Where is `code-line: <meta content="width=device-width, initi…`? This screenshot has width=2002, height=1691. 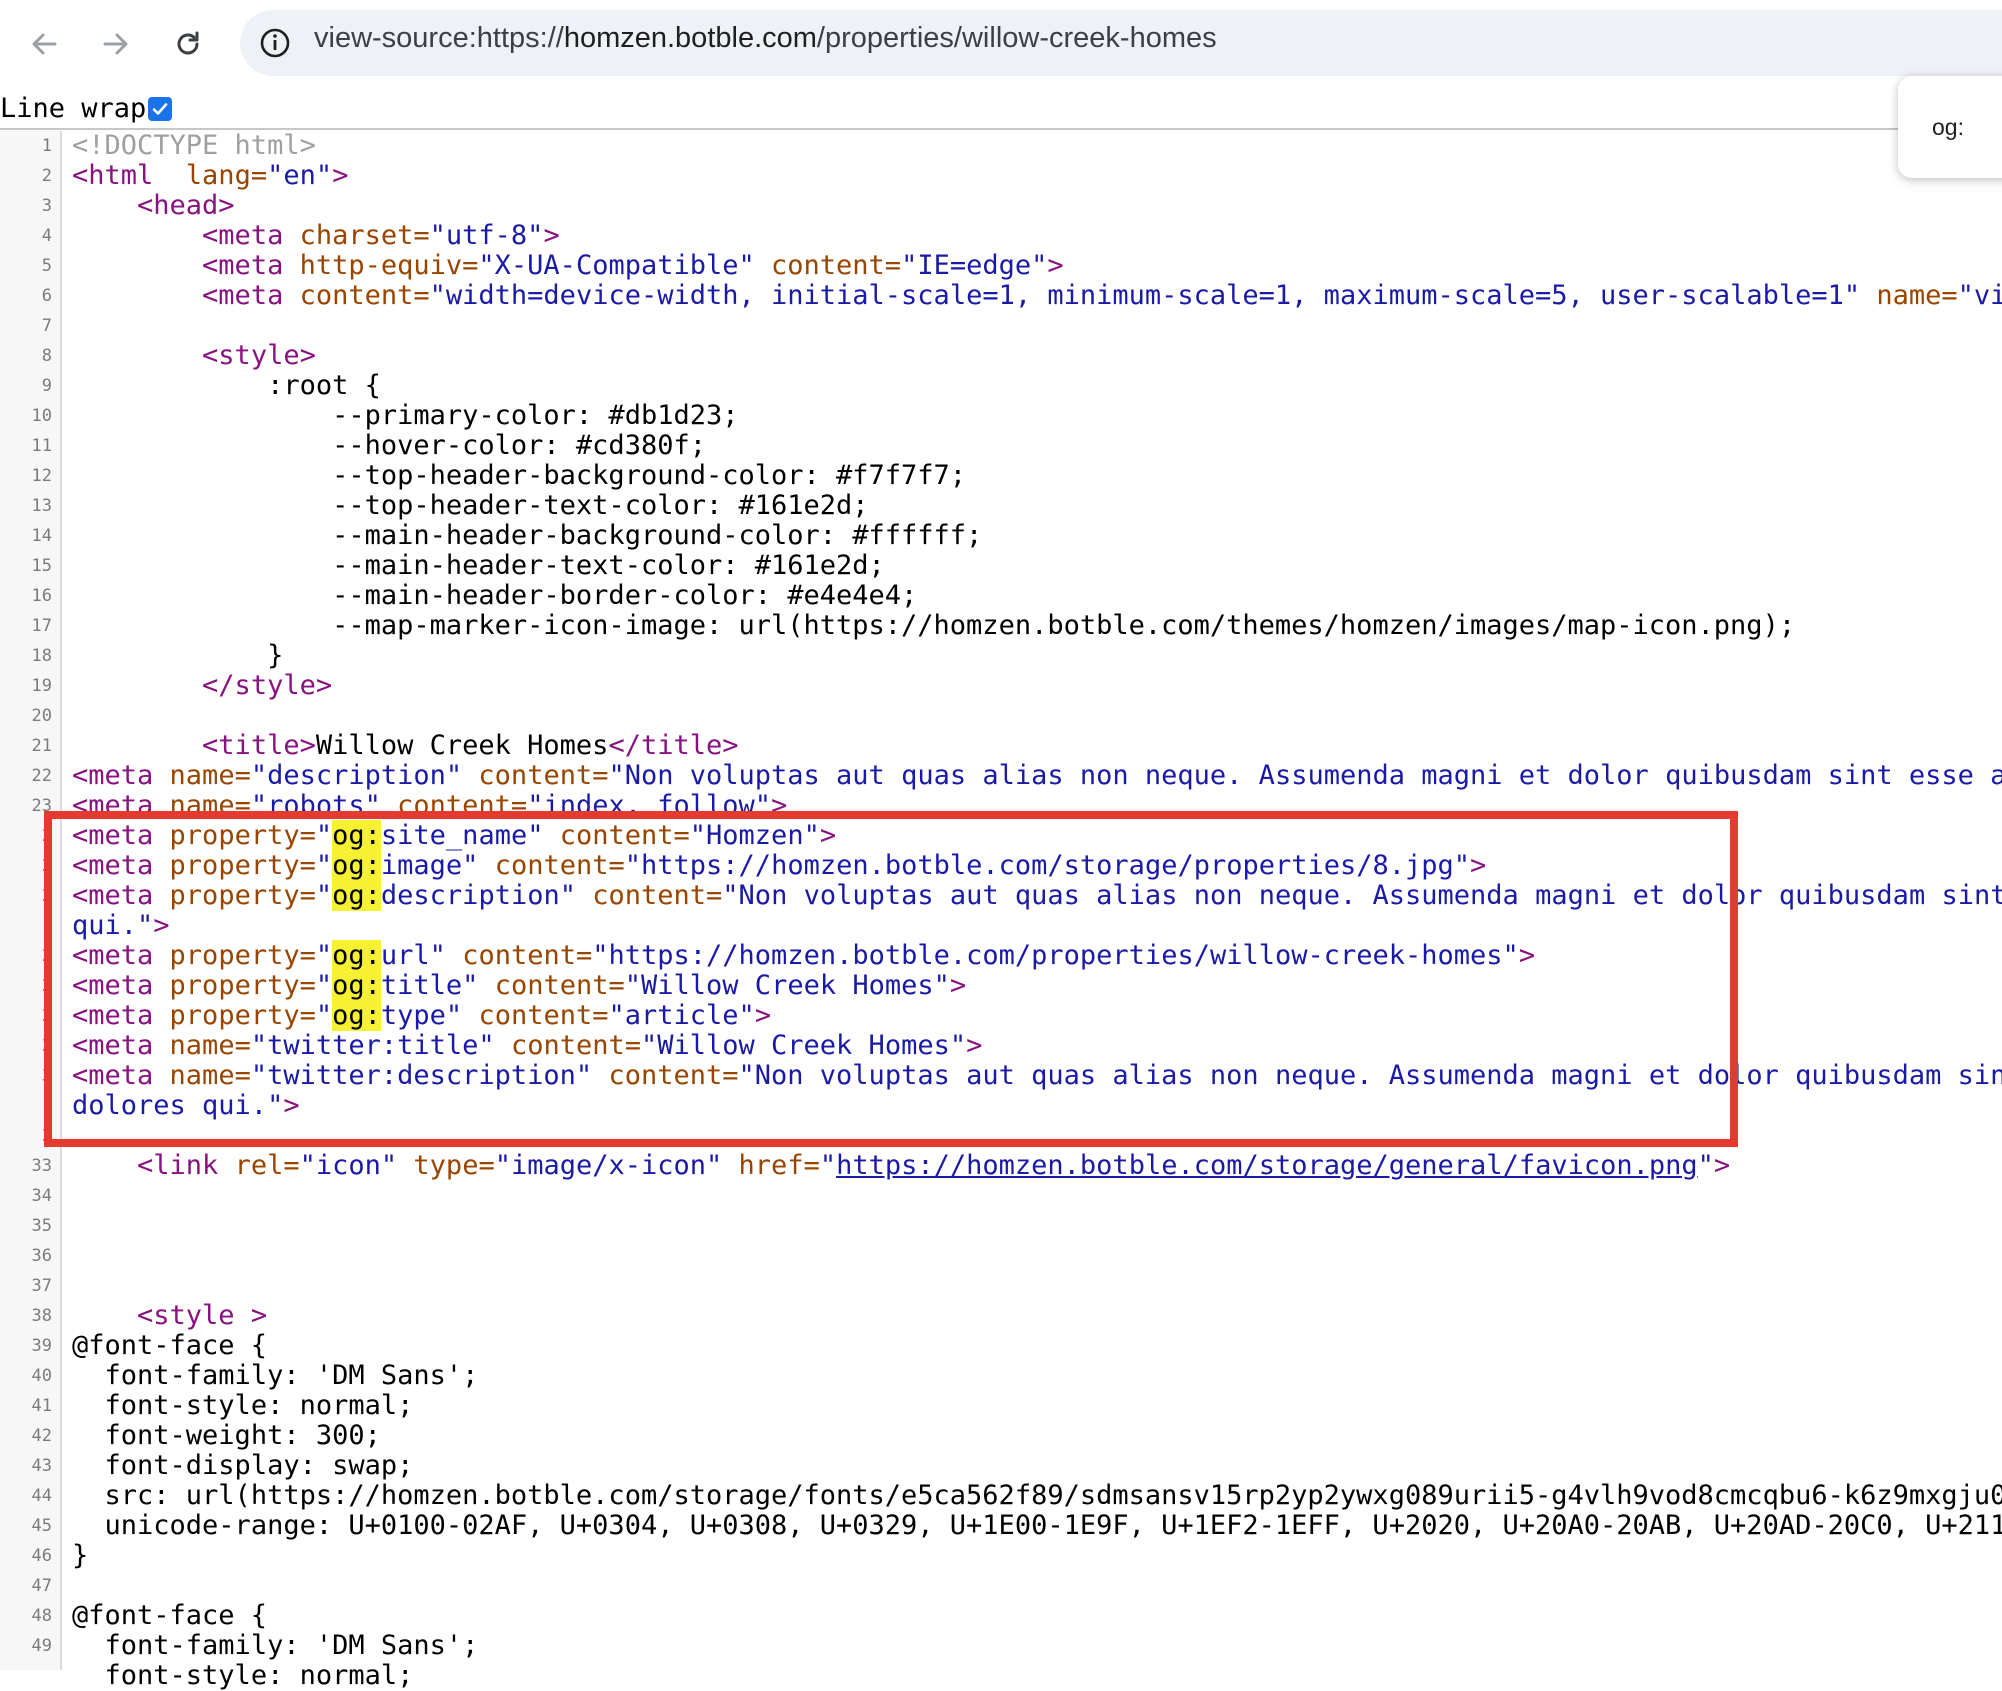
code-line: <meta content="width=device-width, initi… is located at coordinates (1102, 295).